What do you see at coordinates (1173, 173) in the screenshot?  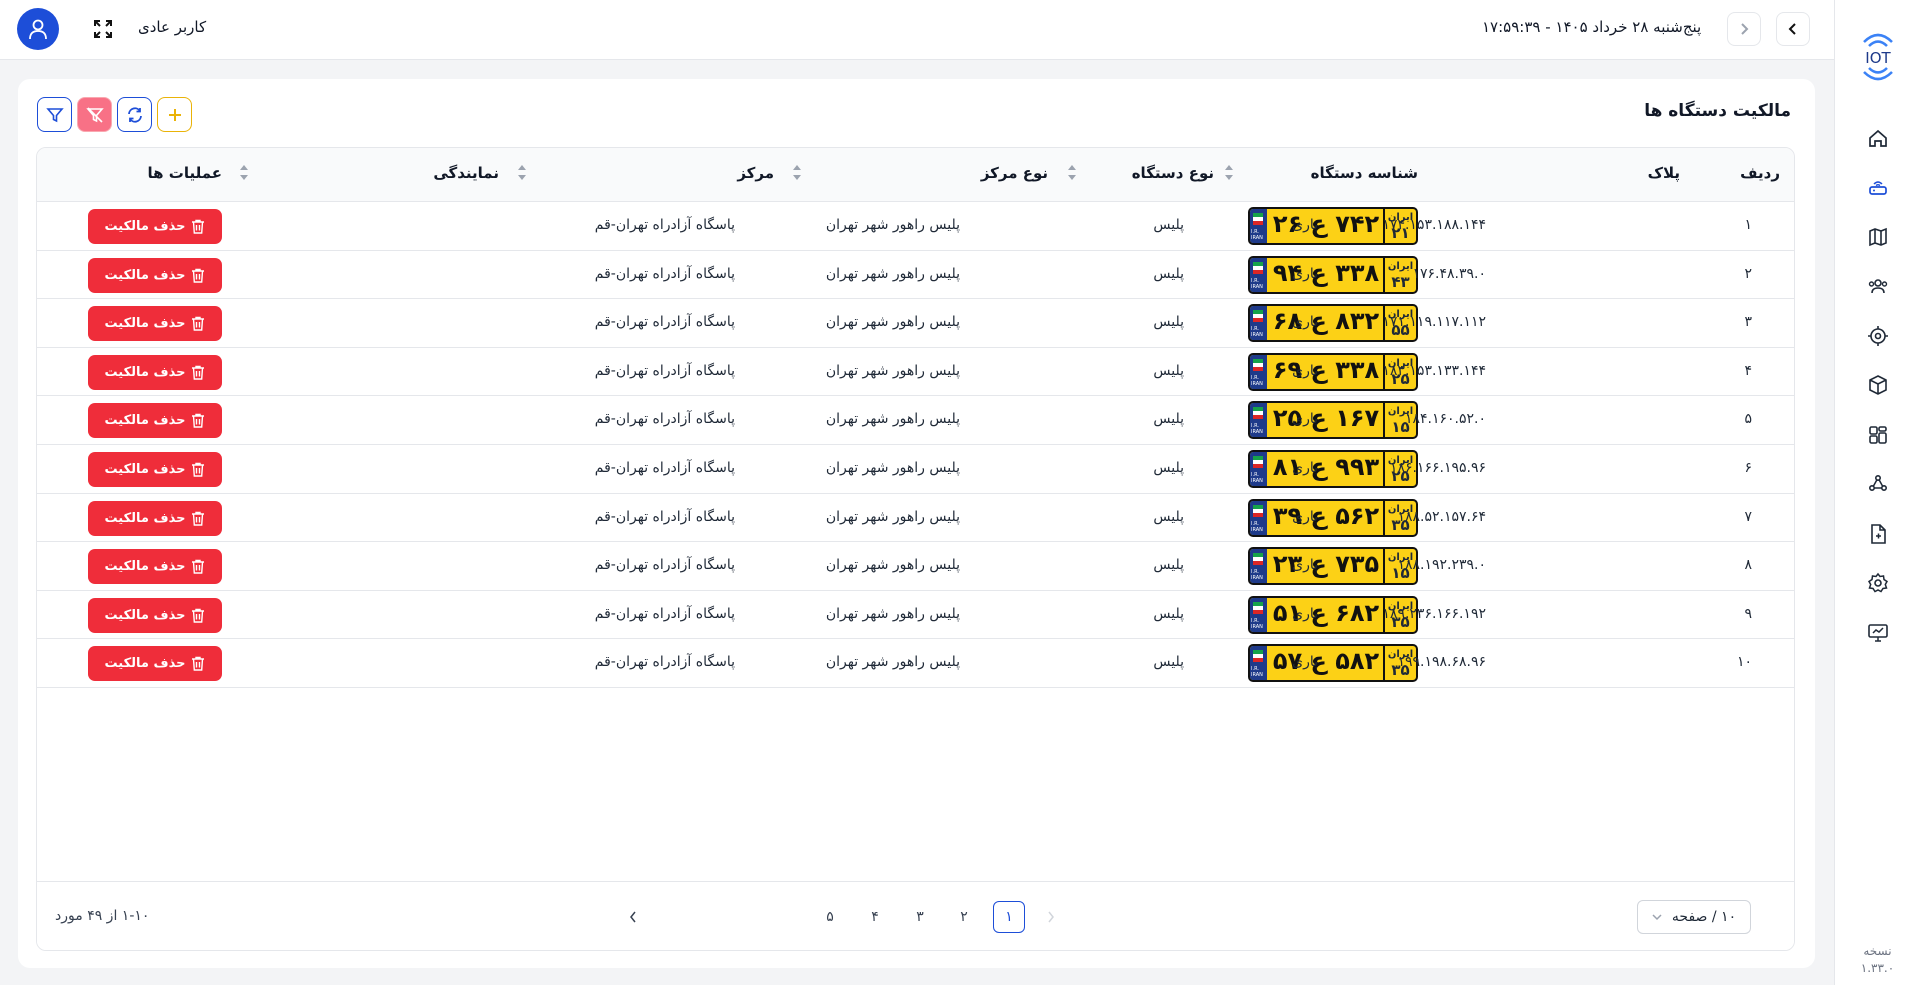 I see `col-device-type: نوع دستگاه` at bounding box center [1173, 173].